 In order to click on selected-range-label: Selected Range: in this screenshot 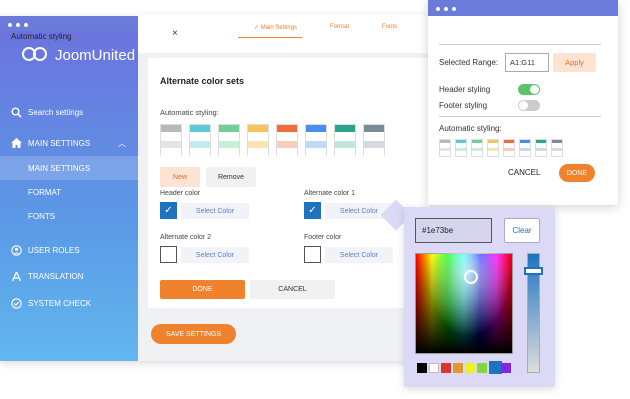, I will do `click(469, 62)`.